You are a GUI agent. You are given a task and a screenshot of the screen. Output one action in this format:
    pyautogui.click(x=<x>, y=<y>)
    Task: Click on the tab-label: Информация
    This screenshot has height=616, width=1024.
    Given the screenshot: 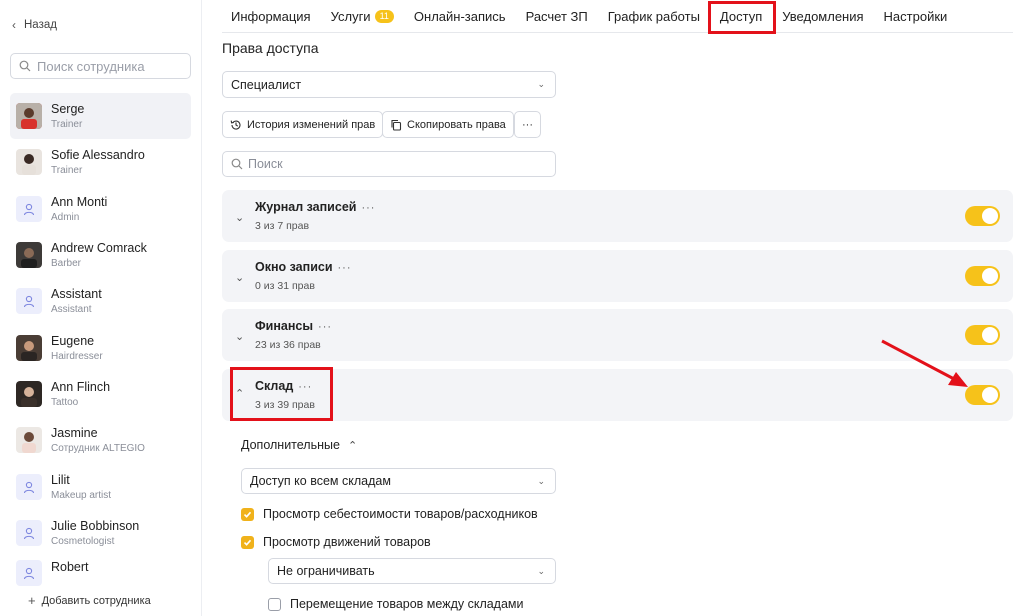 What is the action you would take?
    pyautogui.click(x=271, y=16)
    